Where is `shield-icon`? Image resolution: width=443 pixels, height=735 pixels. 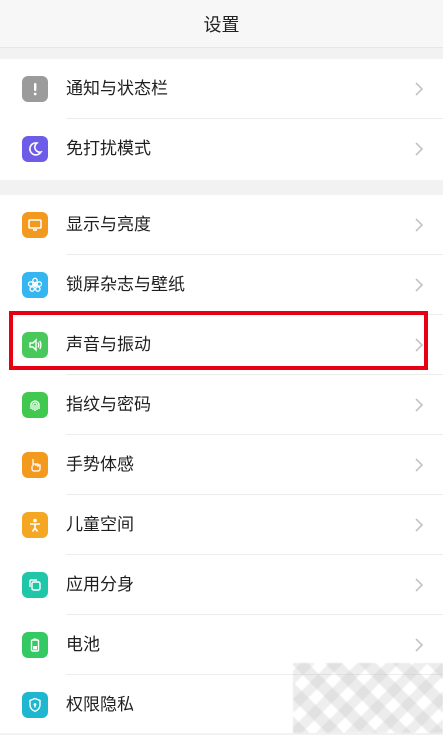 shield-icon is located at coordinates (35, 705).